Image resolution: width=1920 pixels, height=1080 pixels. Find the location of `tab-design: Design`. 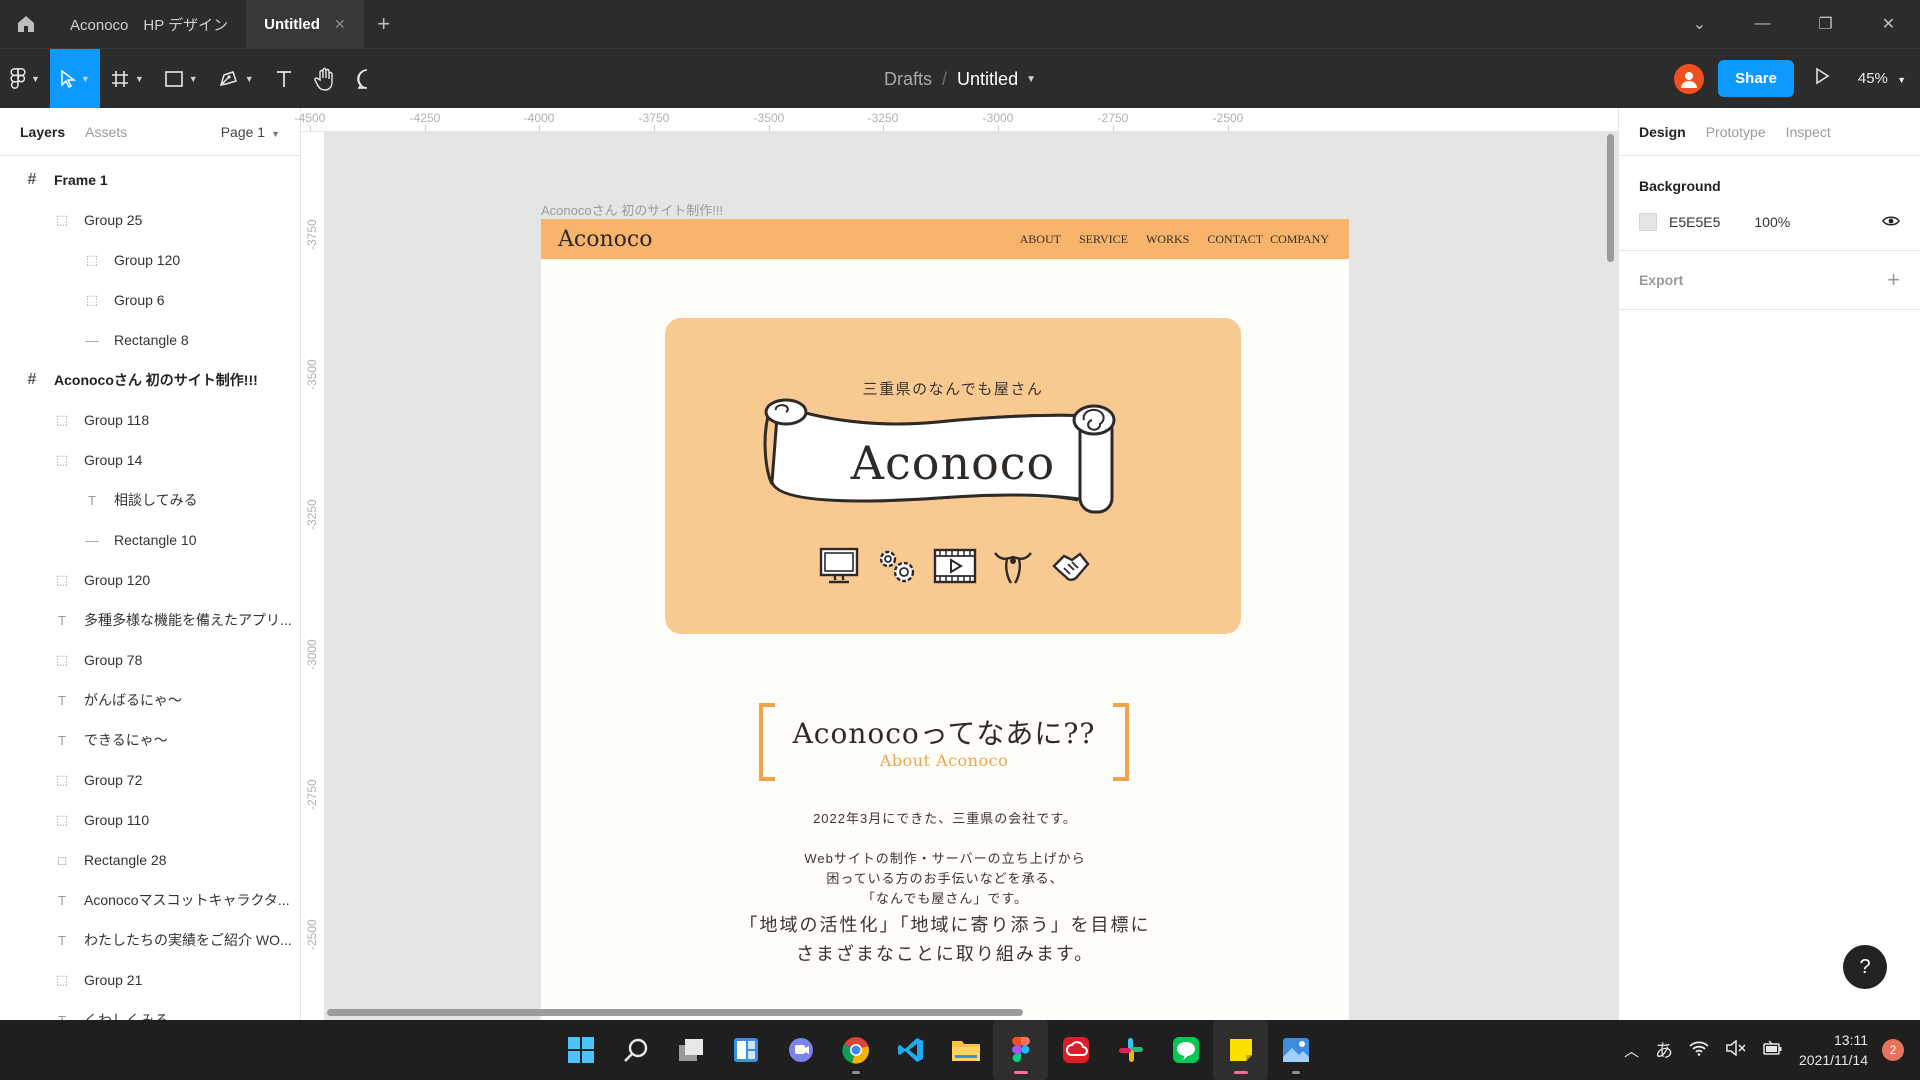

tab-design: Design is located at coordinates (1662, 132).